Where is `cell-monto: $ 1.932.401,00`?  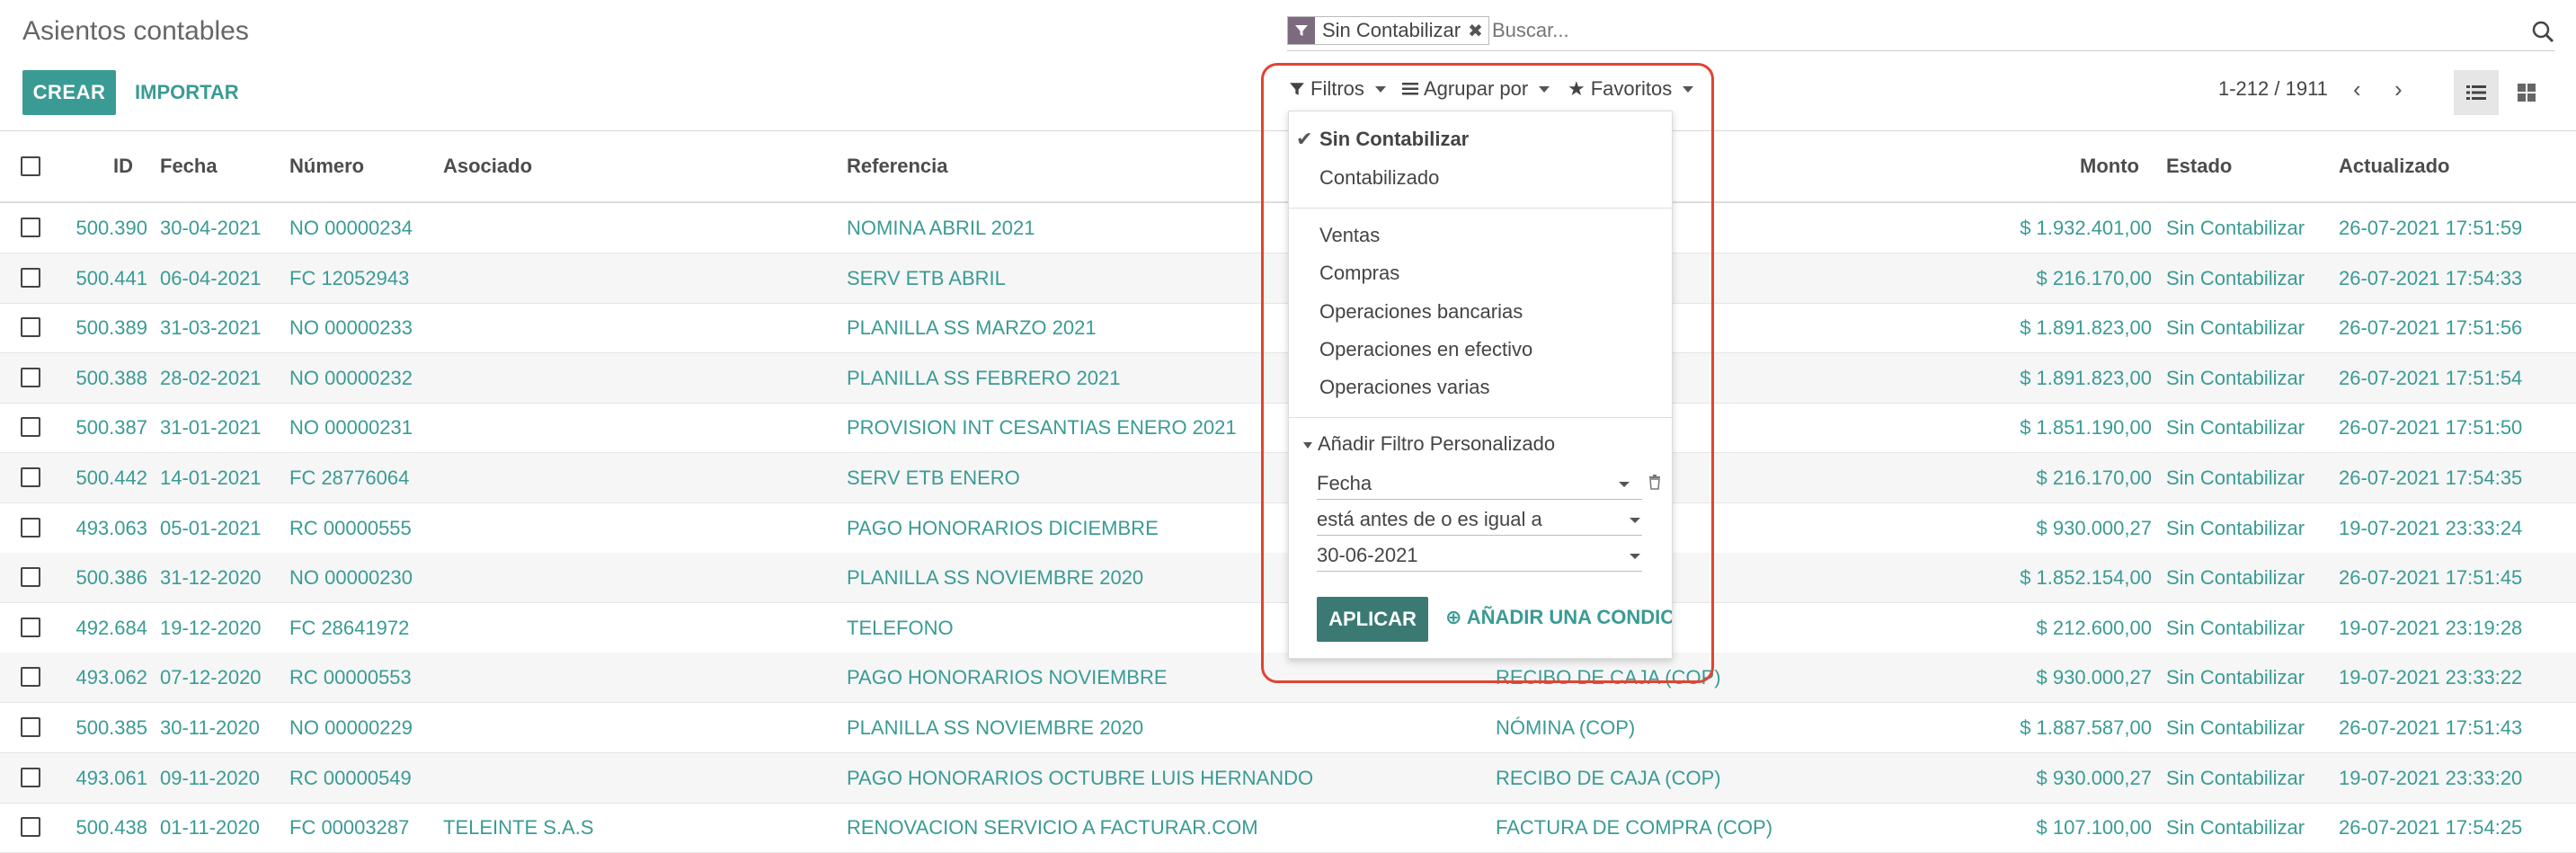 cell-monto: $ 1.932.401,00 is located at coordinates (2086, 228).